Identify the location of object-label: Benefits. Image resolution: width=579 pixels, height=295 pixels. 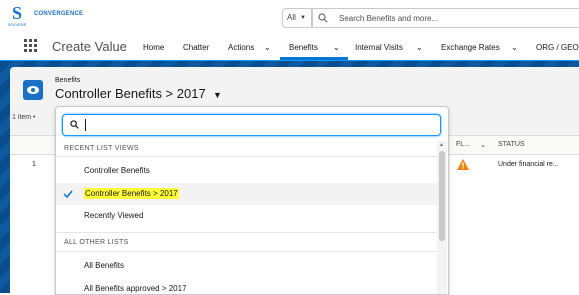
(68, 80).